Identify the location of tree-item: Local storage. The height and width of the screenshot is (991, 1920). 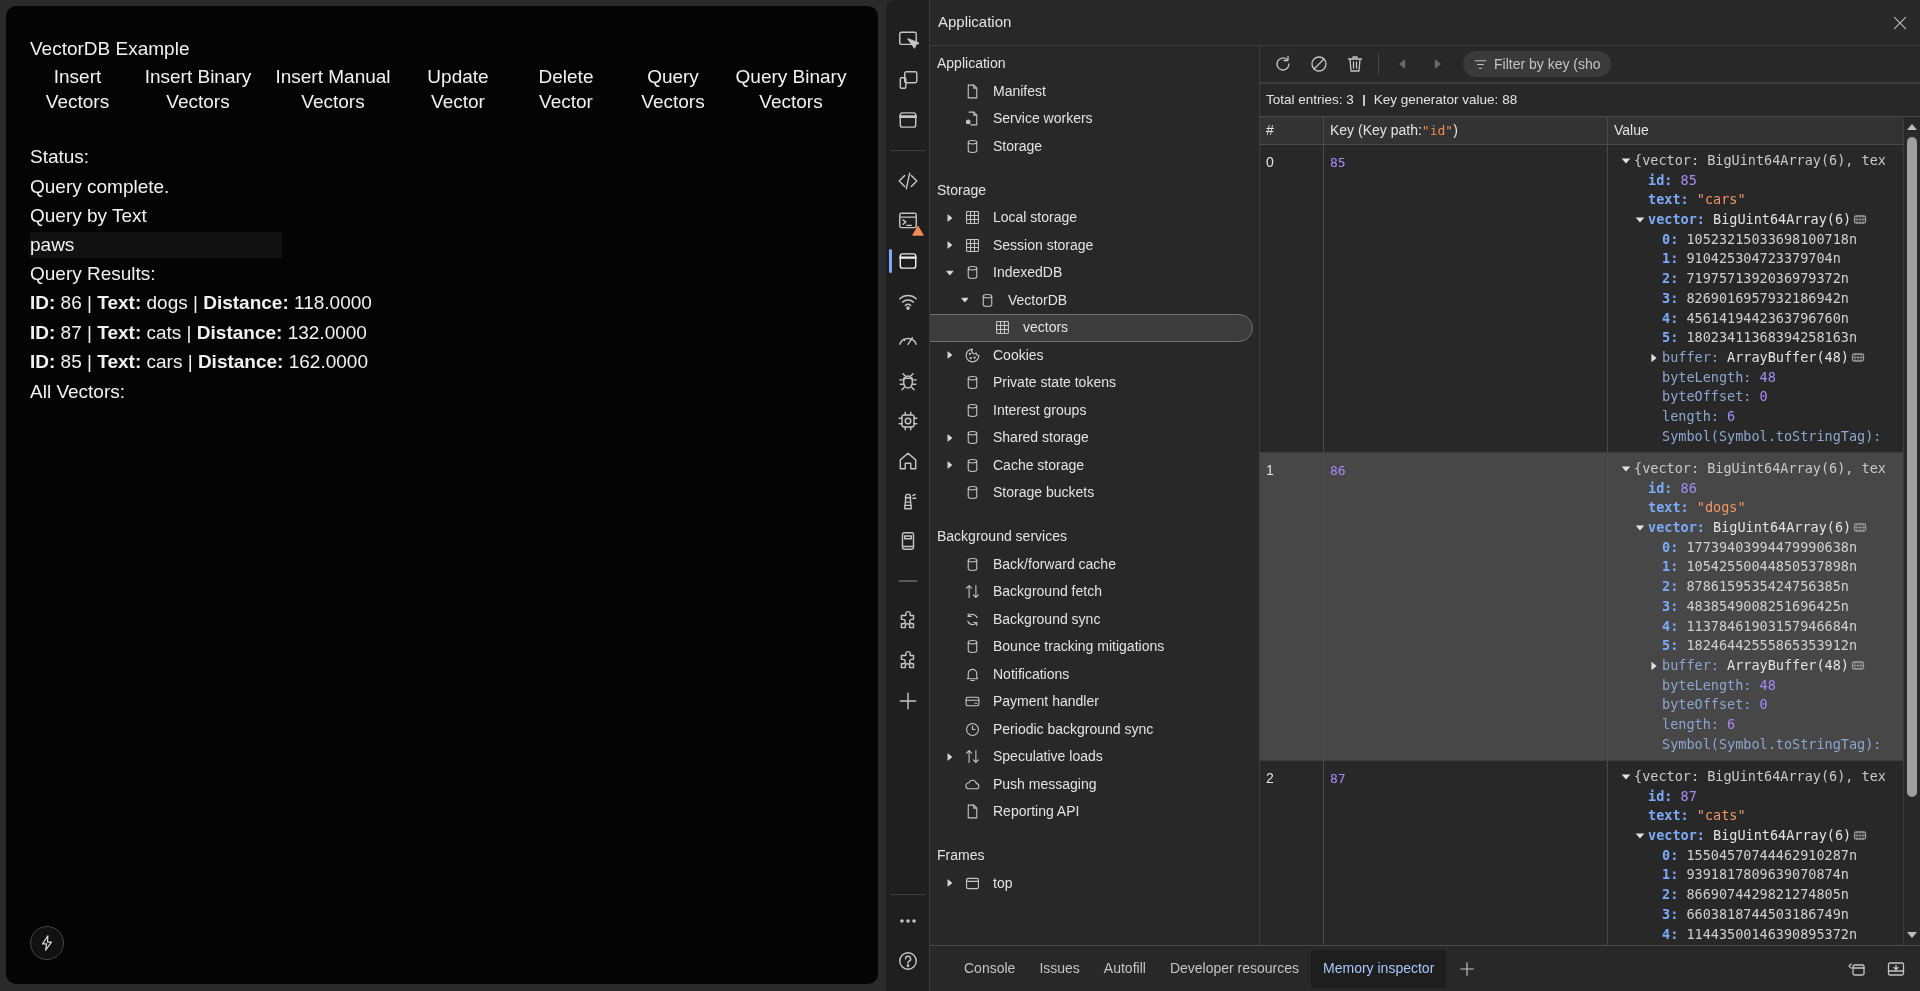
(1035, 218).